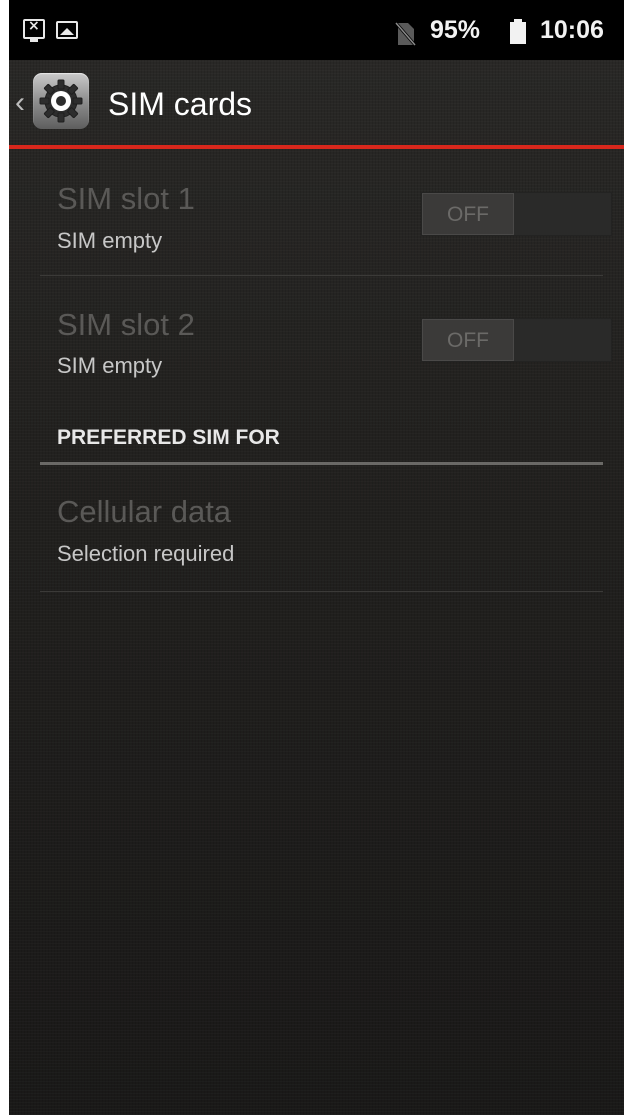 The height and width of the screenshot is (1115, 624). I want to click on sim-slot-1-status: SIM empty, so click(110, 240).